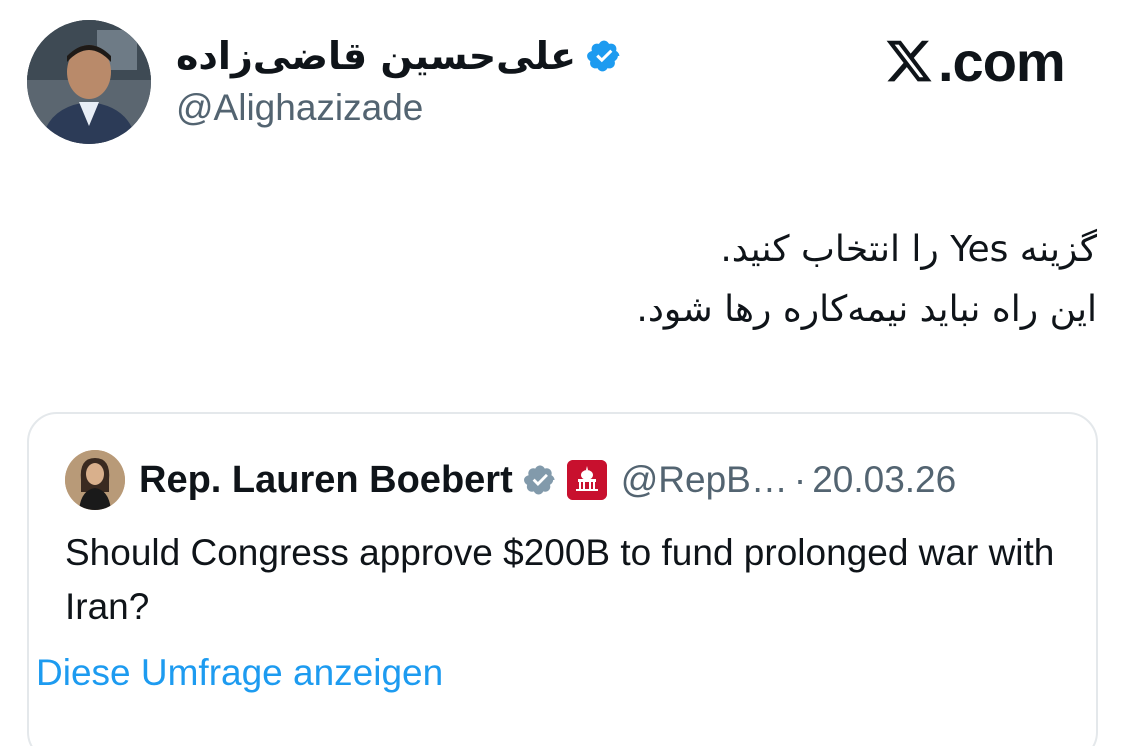 The width and height of the screenshot is (1125, 746). I want to click on author-handle: @Alighazizade, so click(299, 108).